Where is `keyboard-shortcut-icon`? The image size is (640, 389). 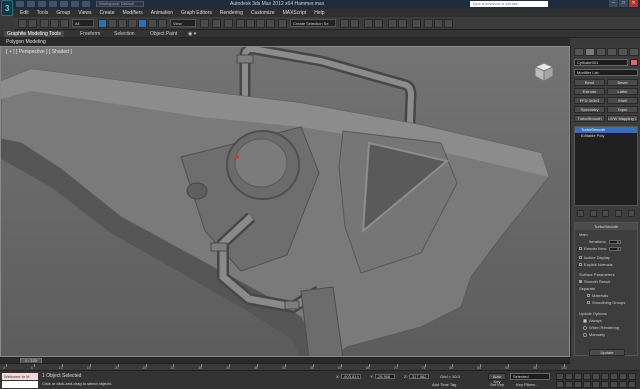
keyboard-shortcut-icon is located at coordinates (228, 23).